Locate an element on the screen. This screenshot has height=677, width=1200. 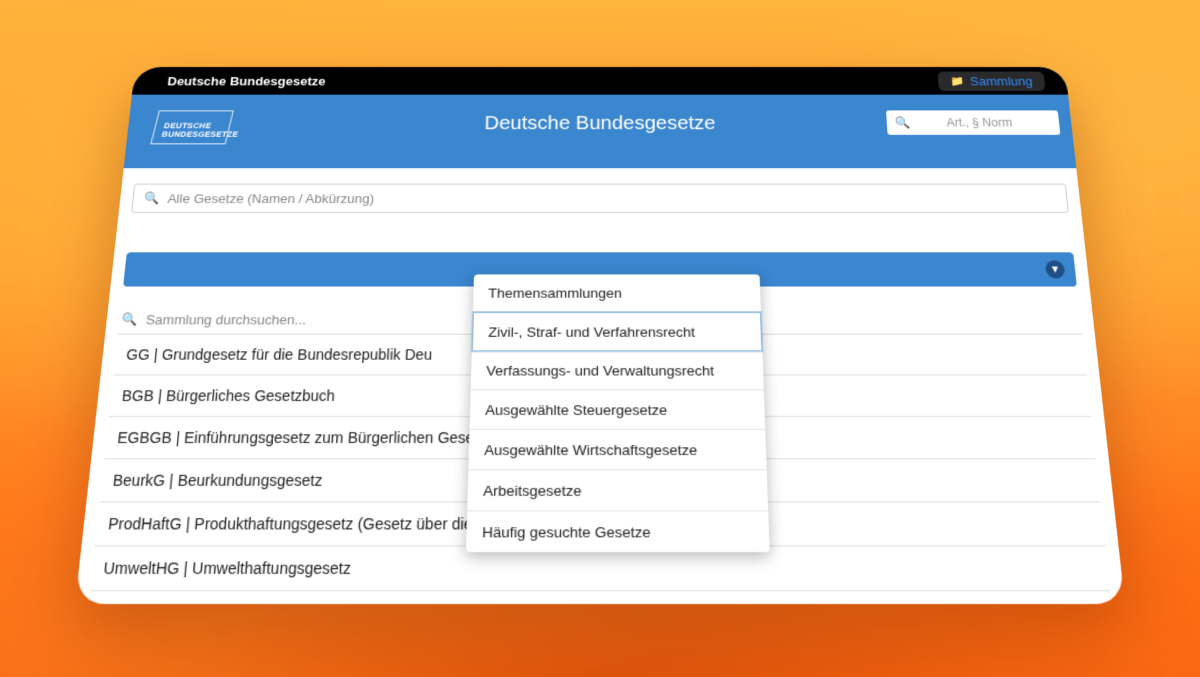
menu-item-label: Verfassungs- und Verwaltungsrecht is located at coordinates (600, 370).